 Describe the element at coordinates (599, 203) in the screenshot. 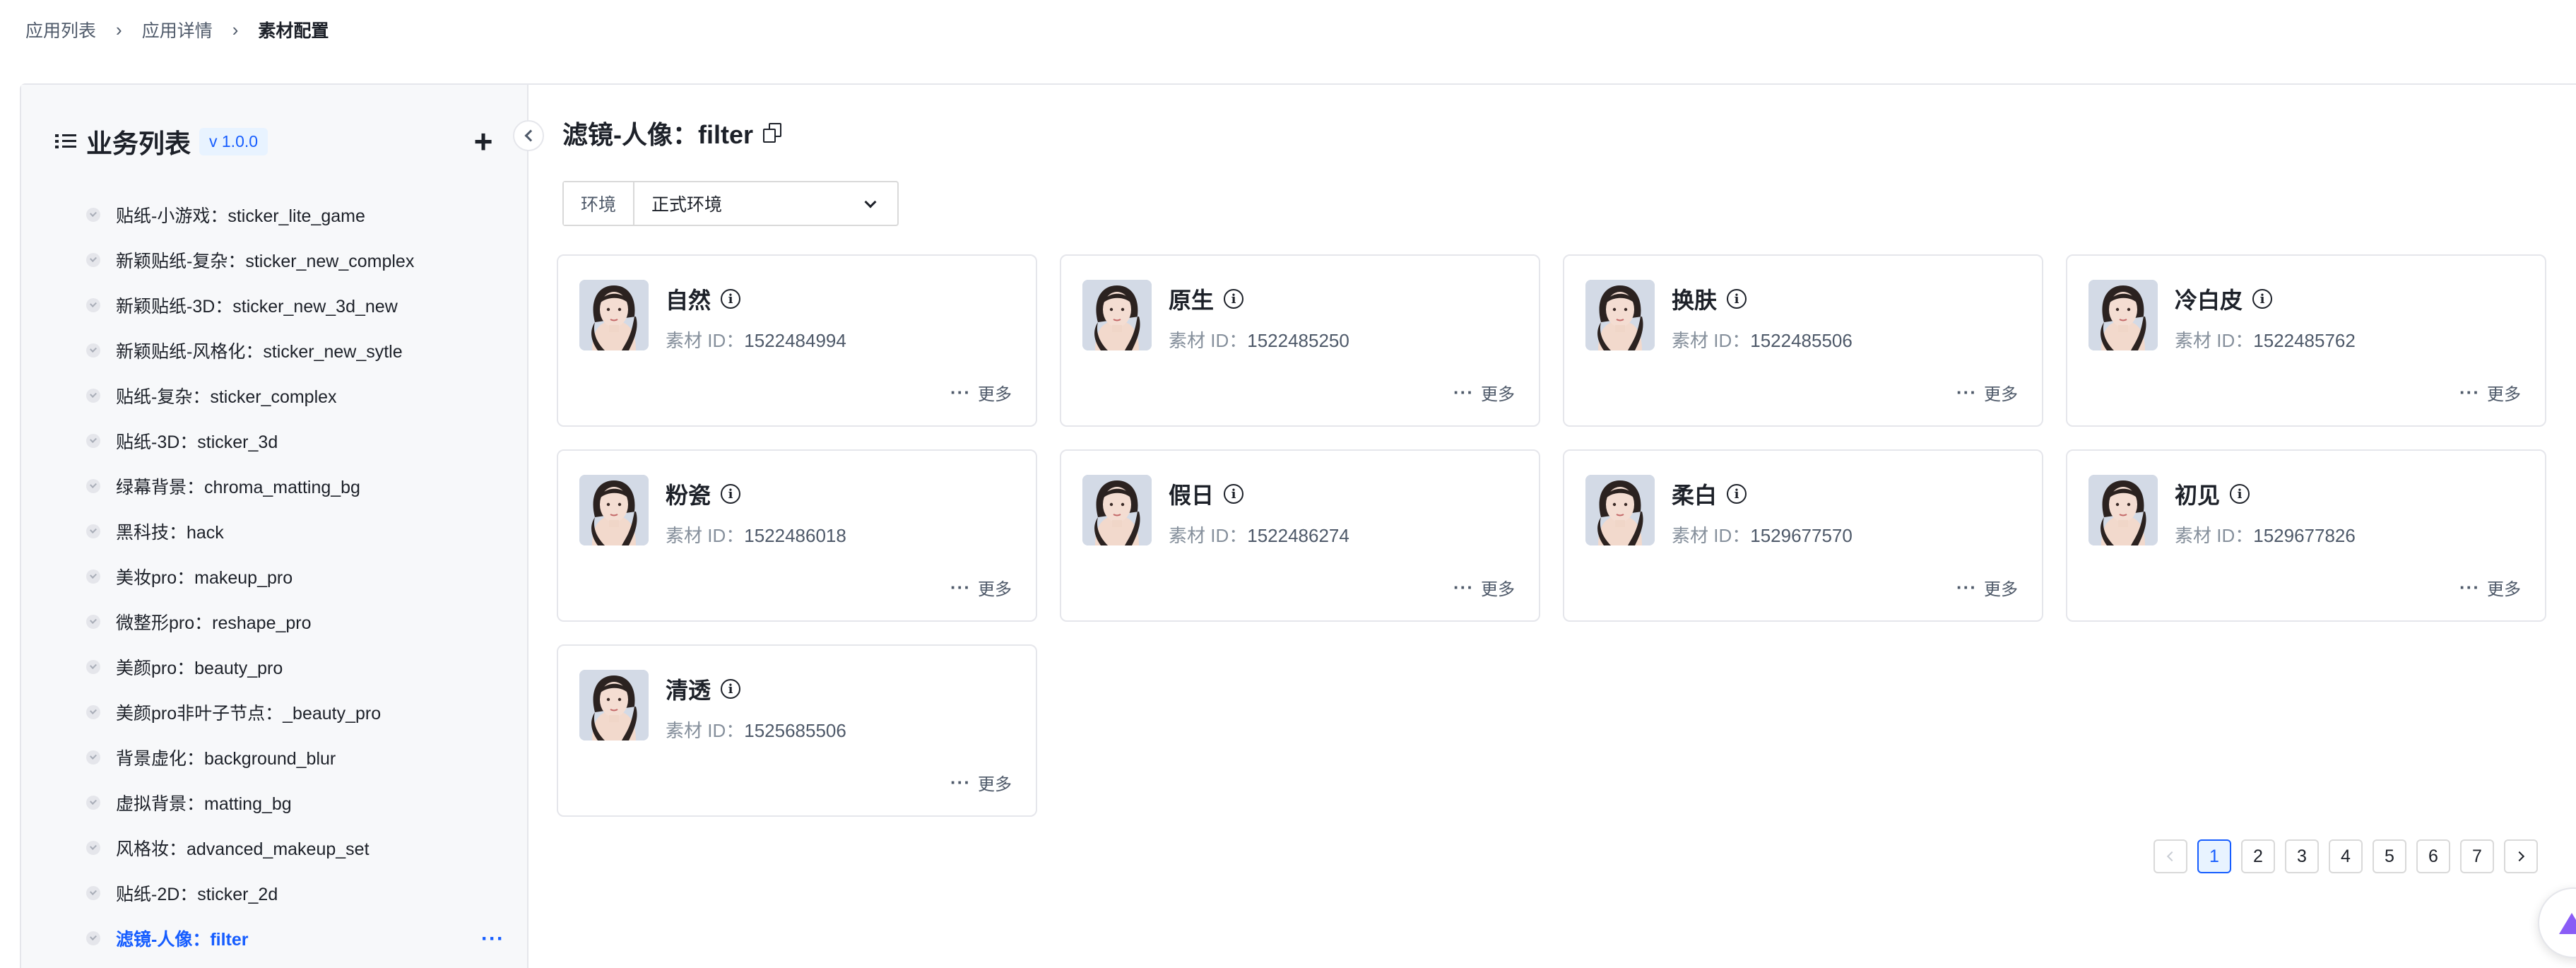

I see `environment-label: 环境` at that location.